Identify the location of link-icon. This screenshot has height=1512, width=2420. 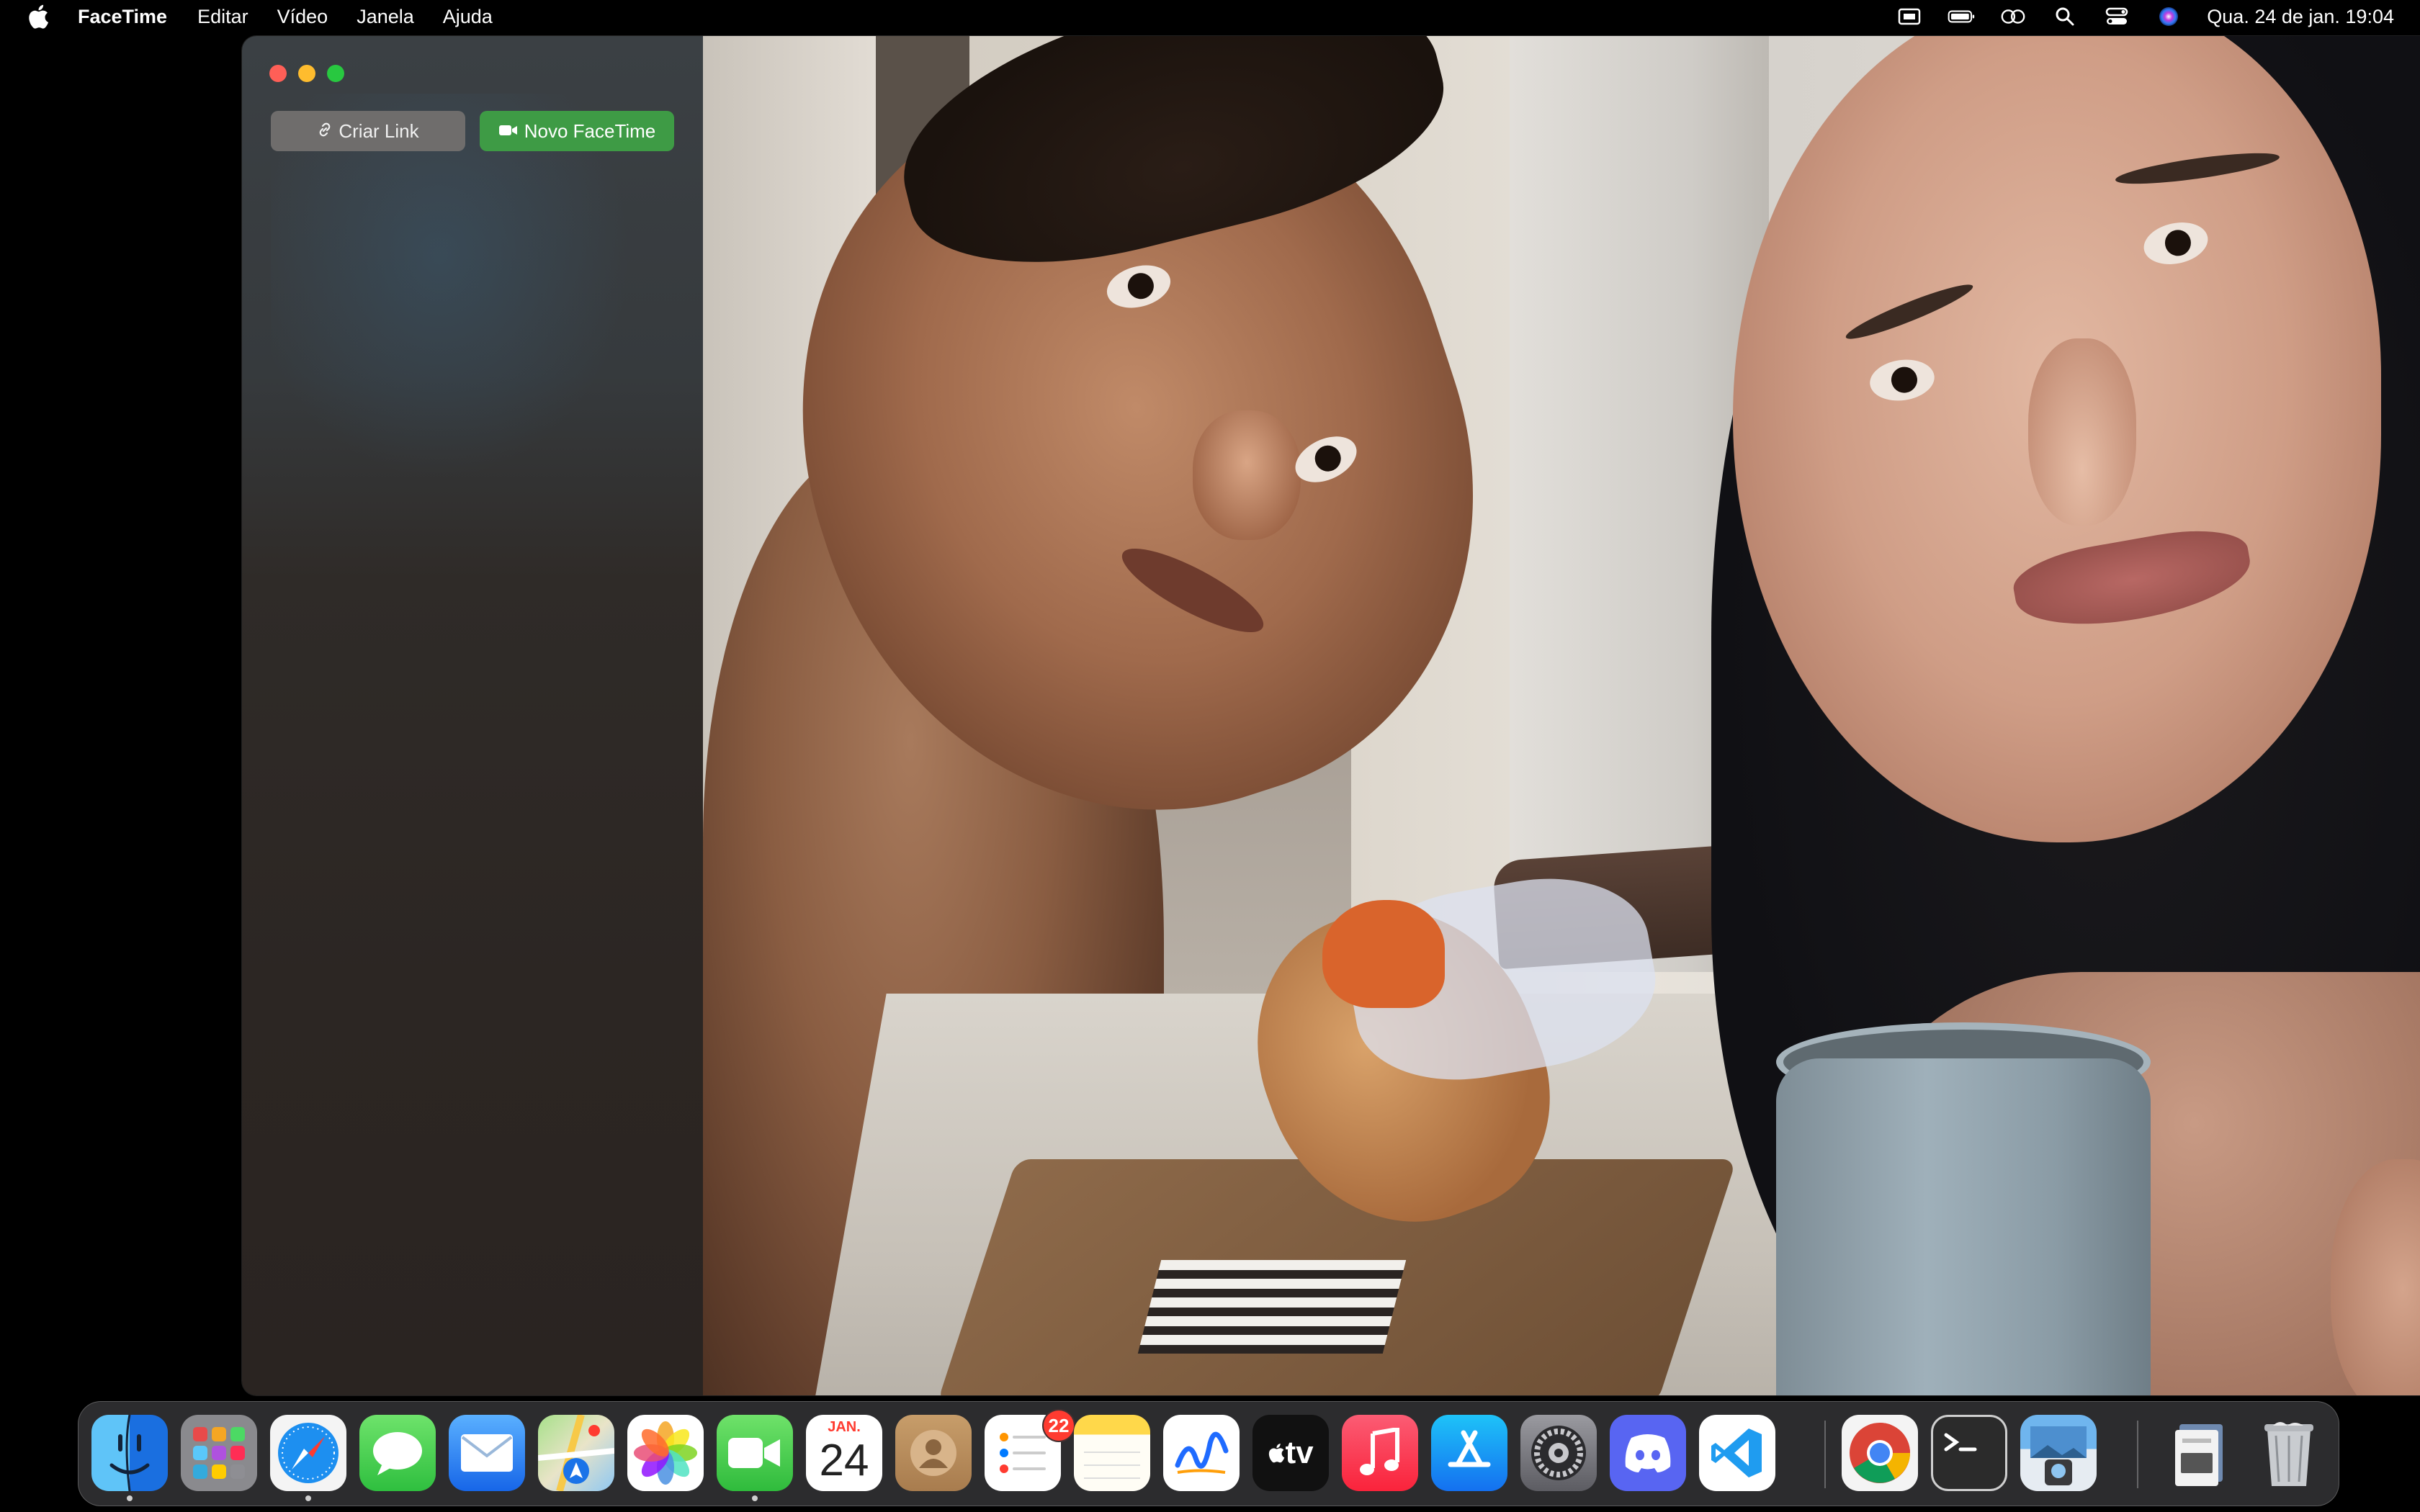
(325, 131).